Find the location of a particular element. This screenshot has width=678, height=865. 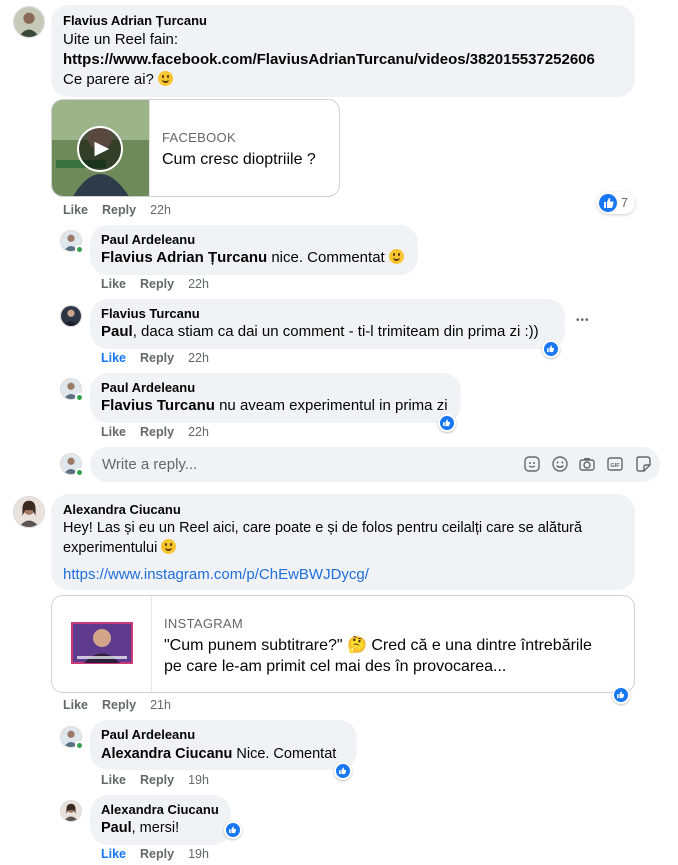

reply-author: Flavius Turcanu is located at coordinates (150, 313).